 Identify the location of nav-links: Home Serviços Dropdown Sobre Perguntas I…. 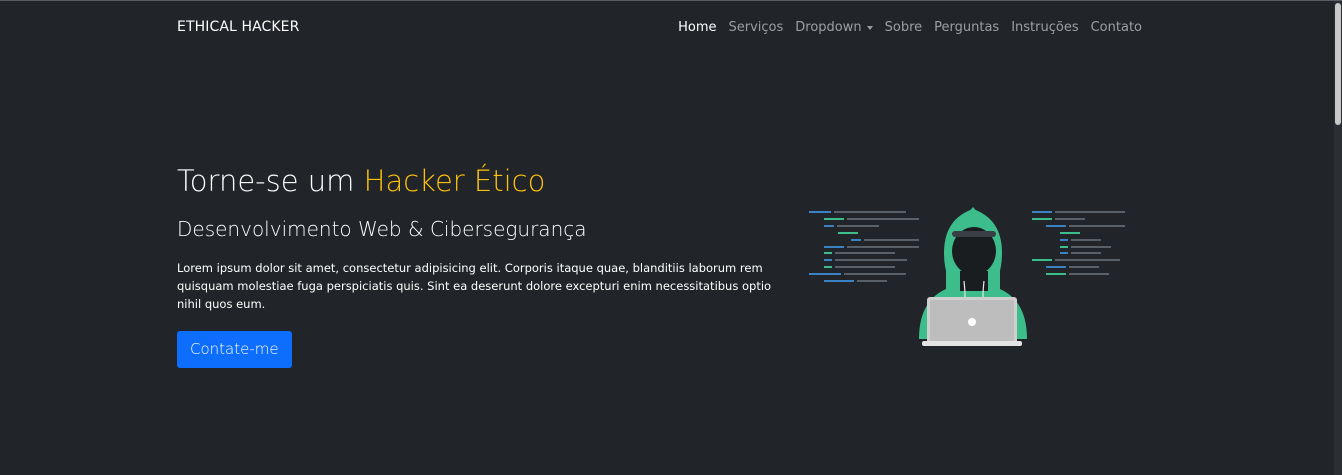
(910, 27).